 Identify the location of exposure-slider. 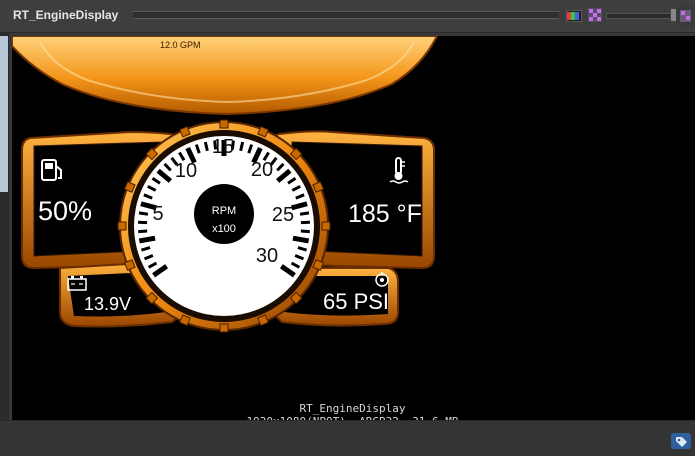
(639, 16).